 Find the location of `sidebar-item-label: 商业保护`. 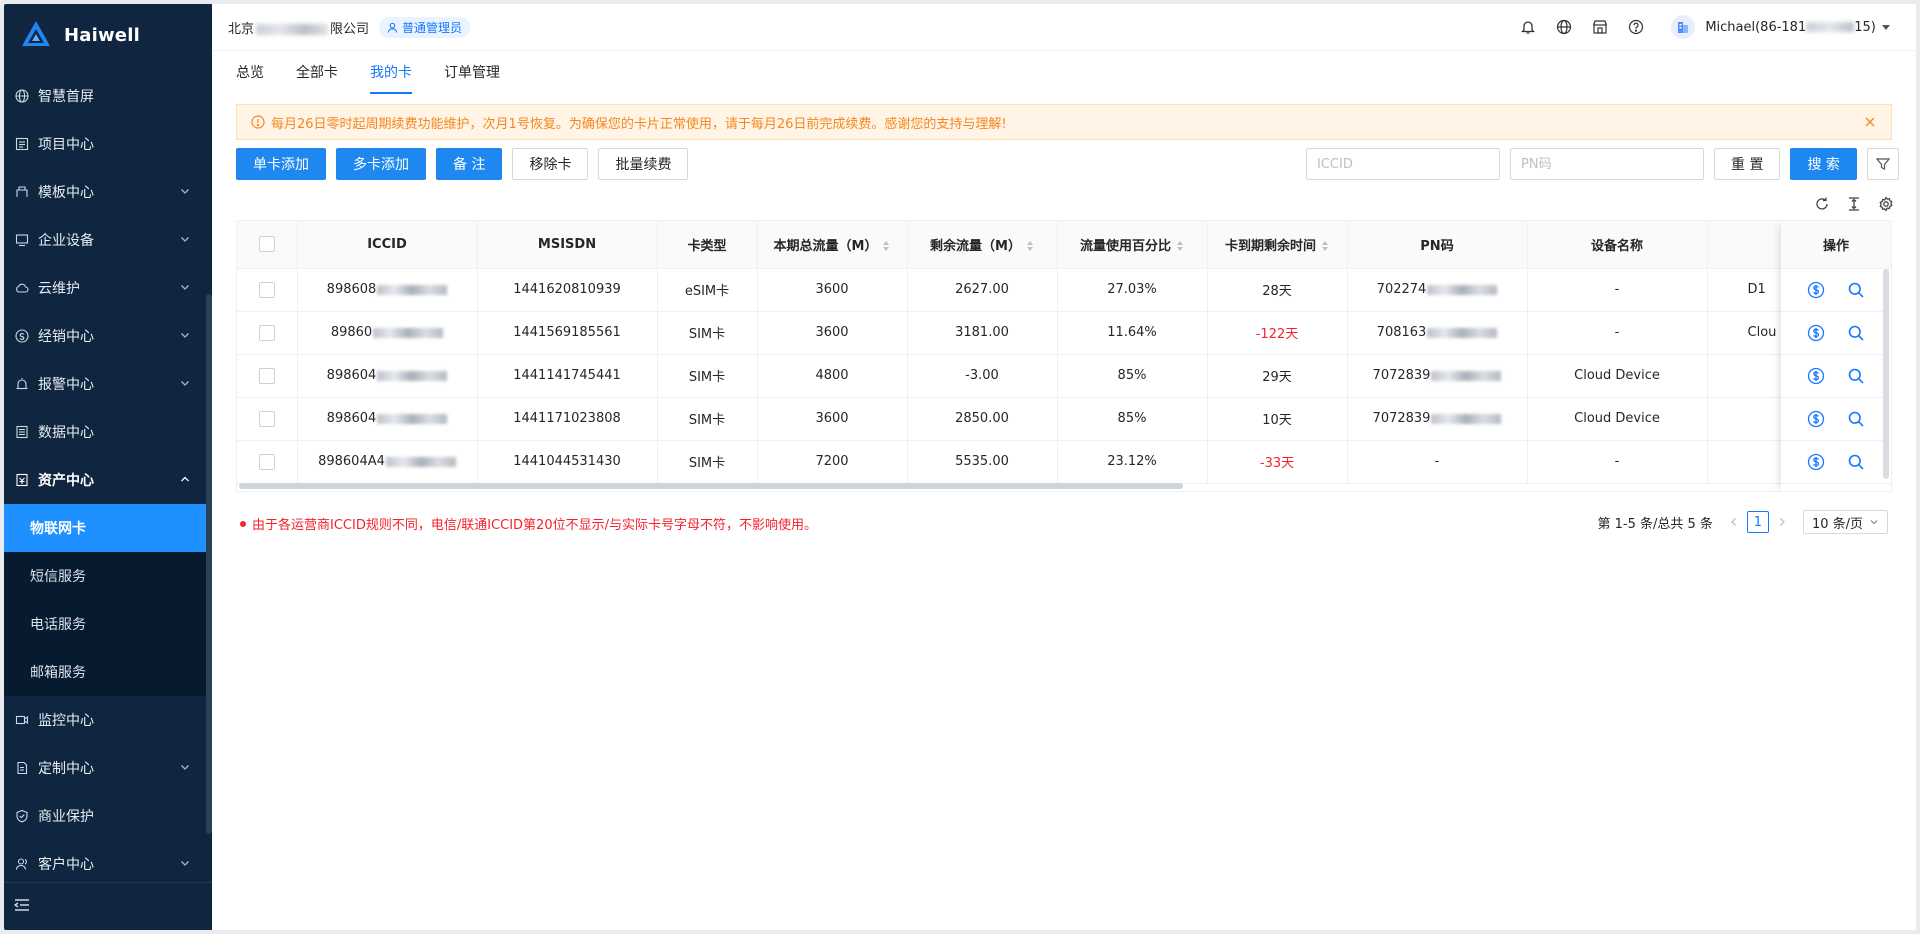

sidebar-item-label: 商业保护 is located at coordinates (66, 817).